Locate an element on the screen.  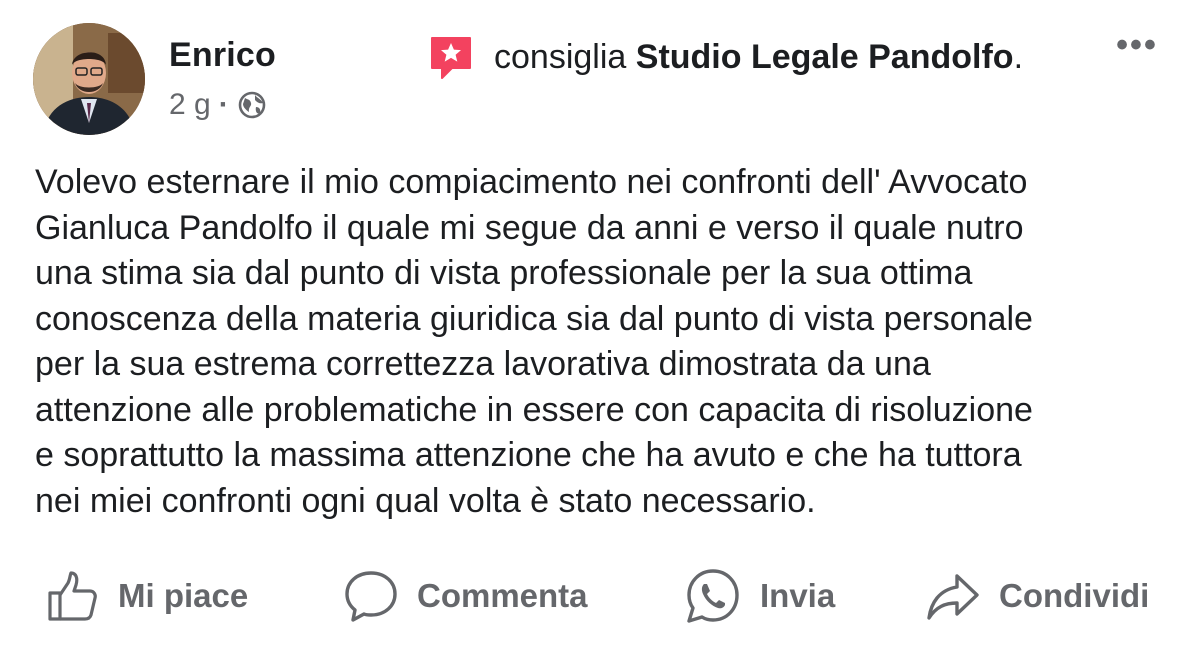
avatar is located at coordinates (89, 79).